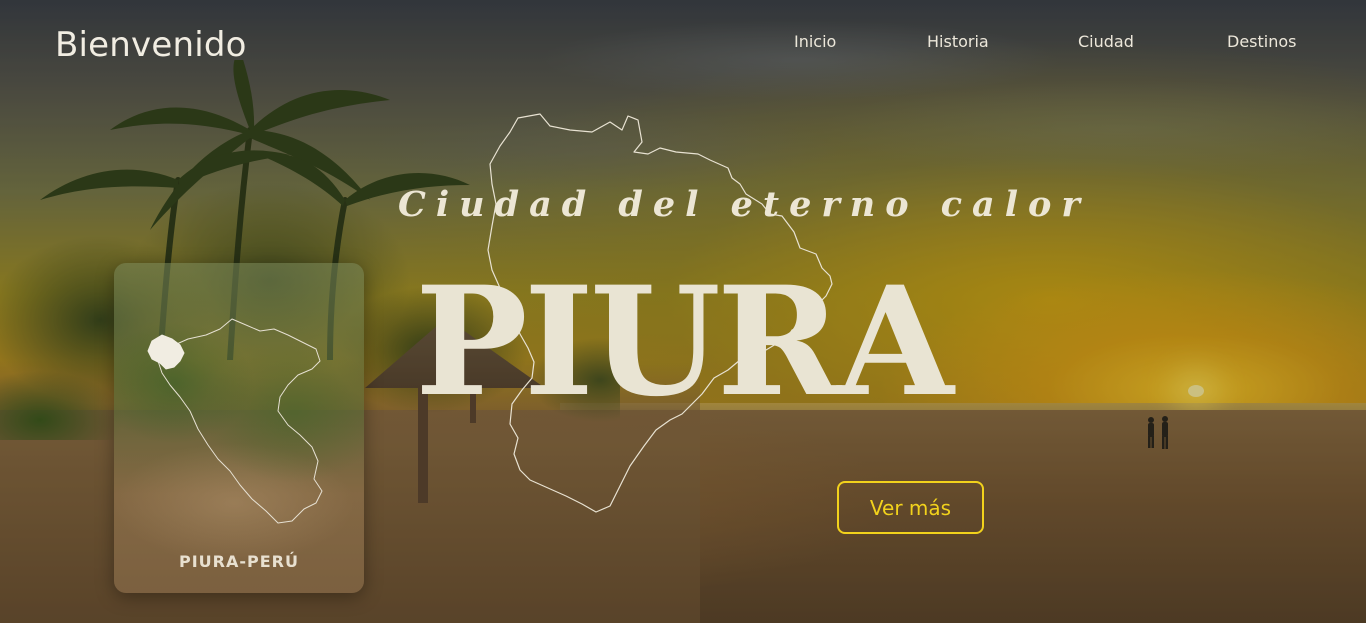 The width and height of the screenshot is (1366, 623). I want to click on nav-link-historia: Historia, so click(958, 41).